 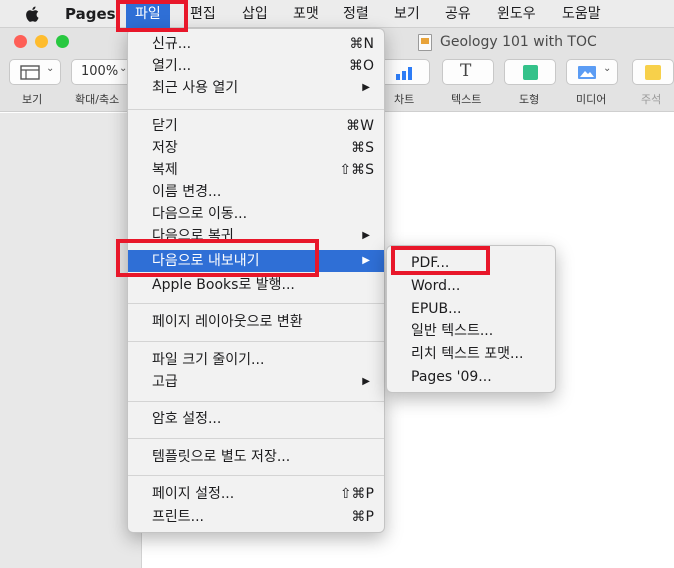 I want to click on shortcut-save: ⌘S, so click(x=362, y=148).